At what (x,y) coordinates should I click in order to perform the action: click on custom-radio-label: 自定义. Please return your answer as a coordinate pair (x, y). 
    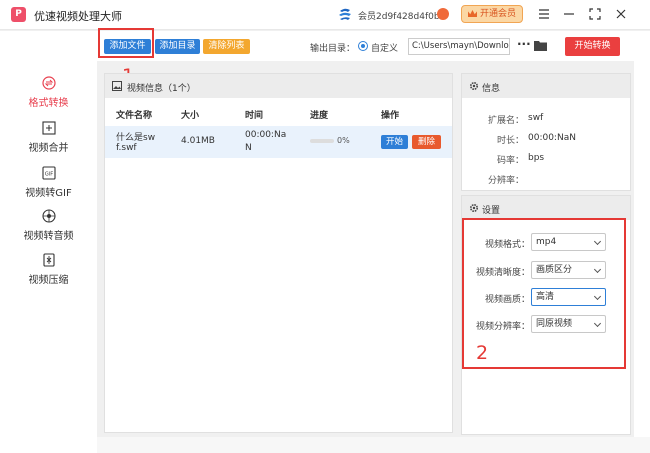
    Looking at the image, I should click on (384, 47).